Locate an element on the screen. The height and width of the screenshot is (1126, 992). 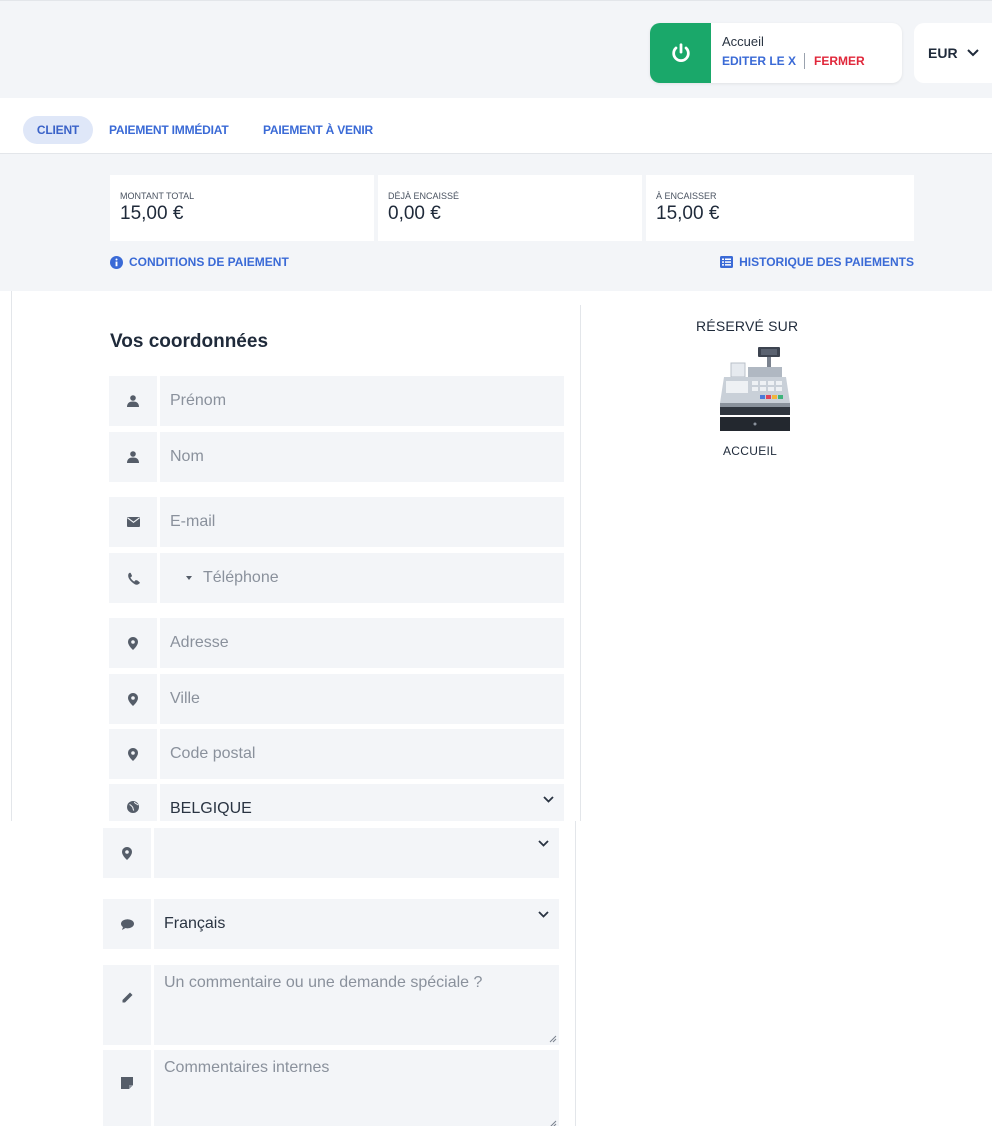
first-name-row: Prénom is located at coordinates (336, 401).